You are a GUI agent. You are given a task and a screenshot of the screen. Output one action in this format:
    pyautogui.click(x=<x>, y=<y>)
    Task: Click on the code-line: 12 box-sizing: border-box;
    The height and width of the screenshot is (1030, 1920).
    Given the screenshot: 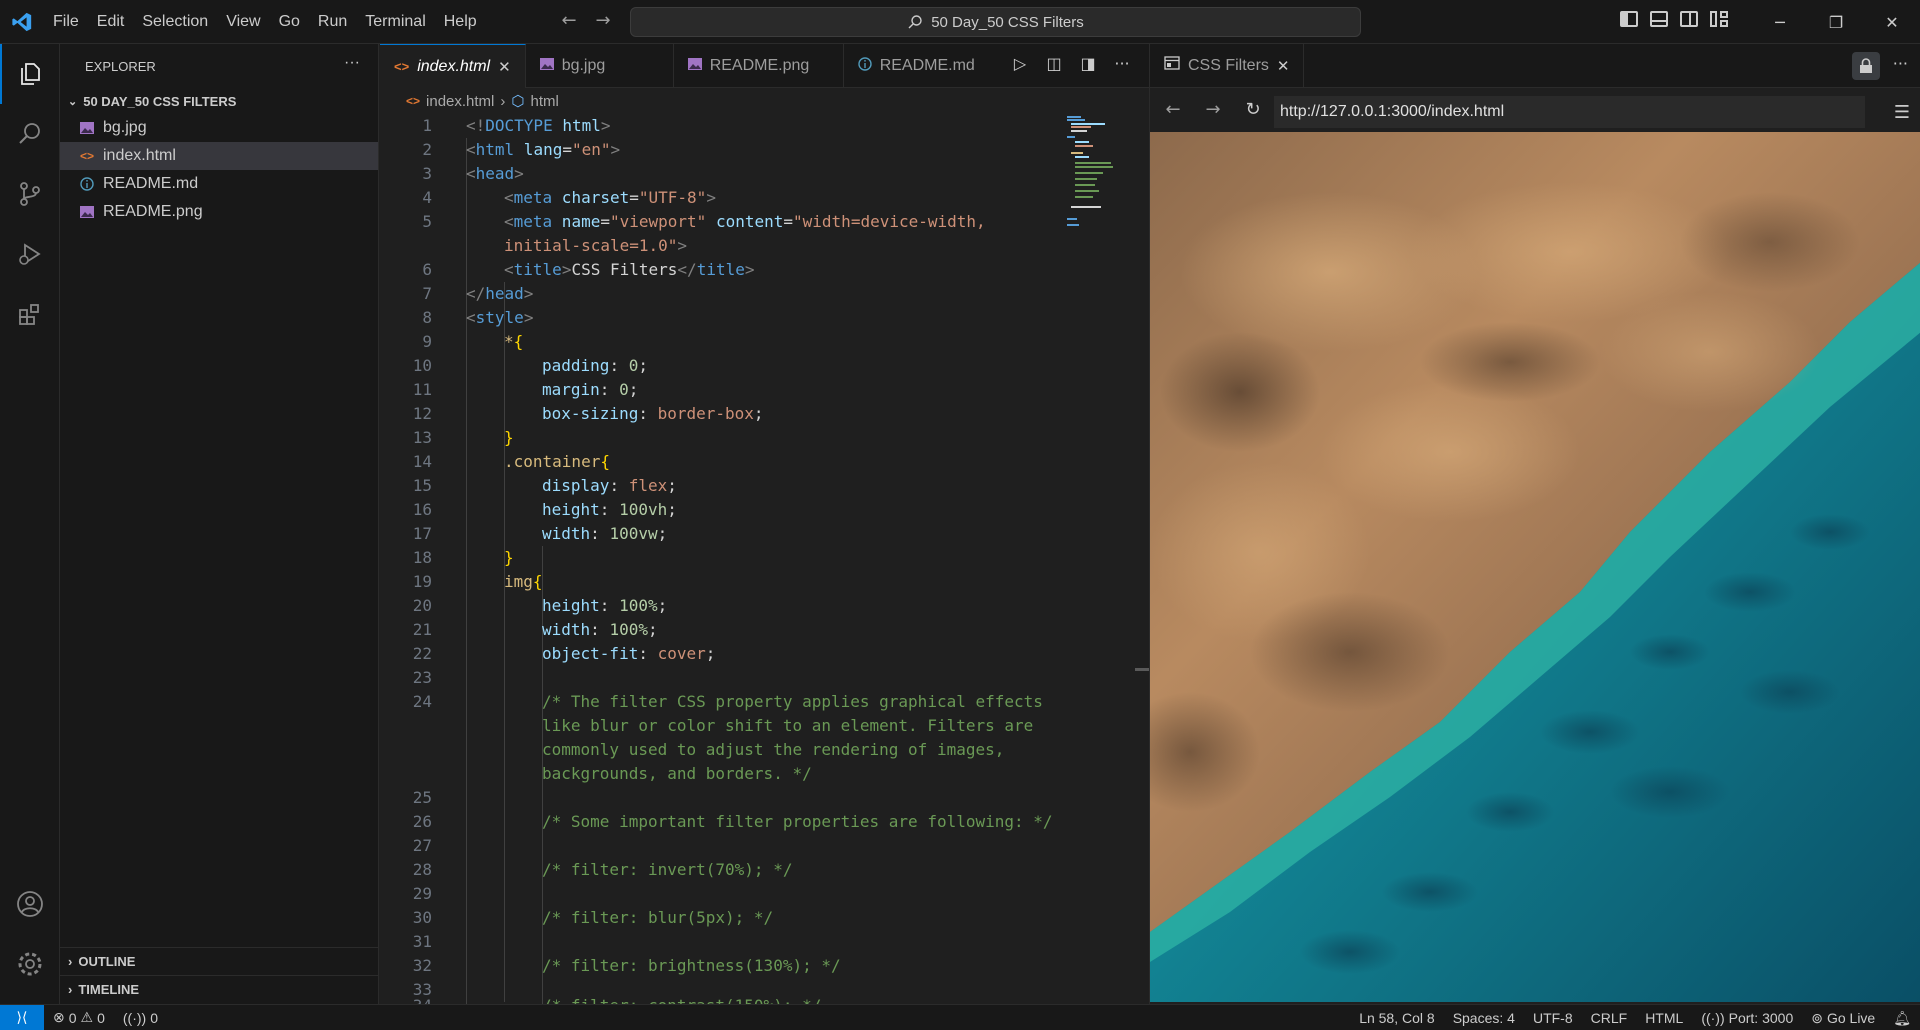 What is the action you would take?
    pyautogui.click(x=588, y=413)
    